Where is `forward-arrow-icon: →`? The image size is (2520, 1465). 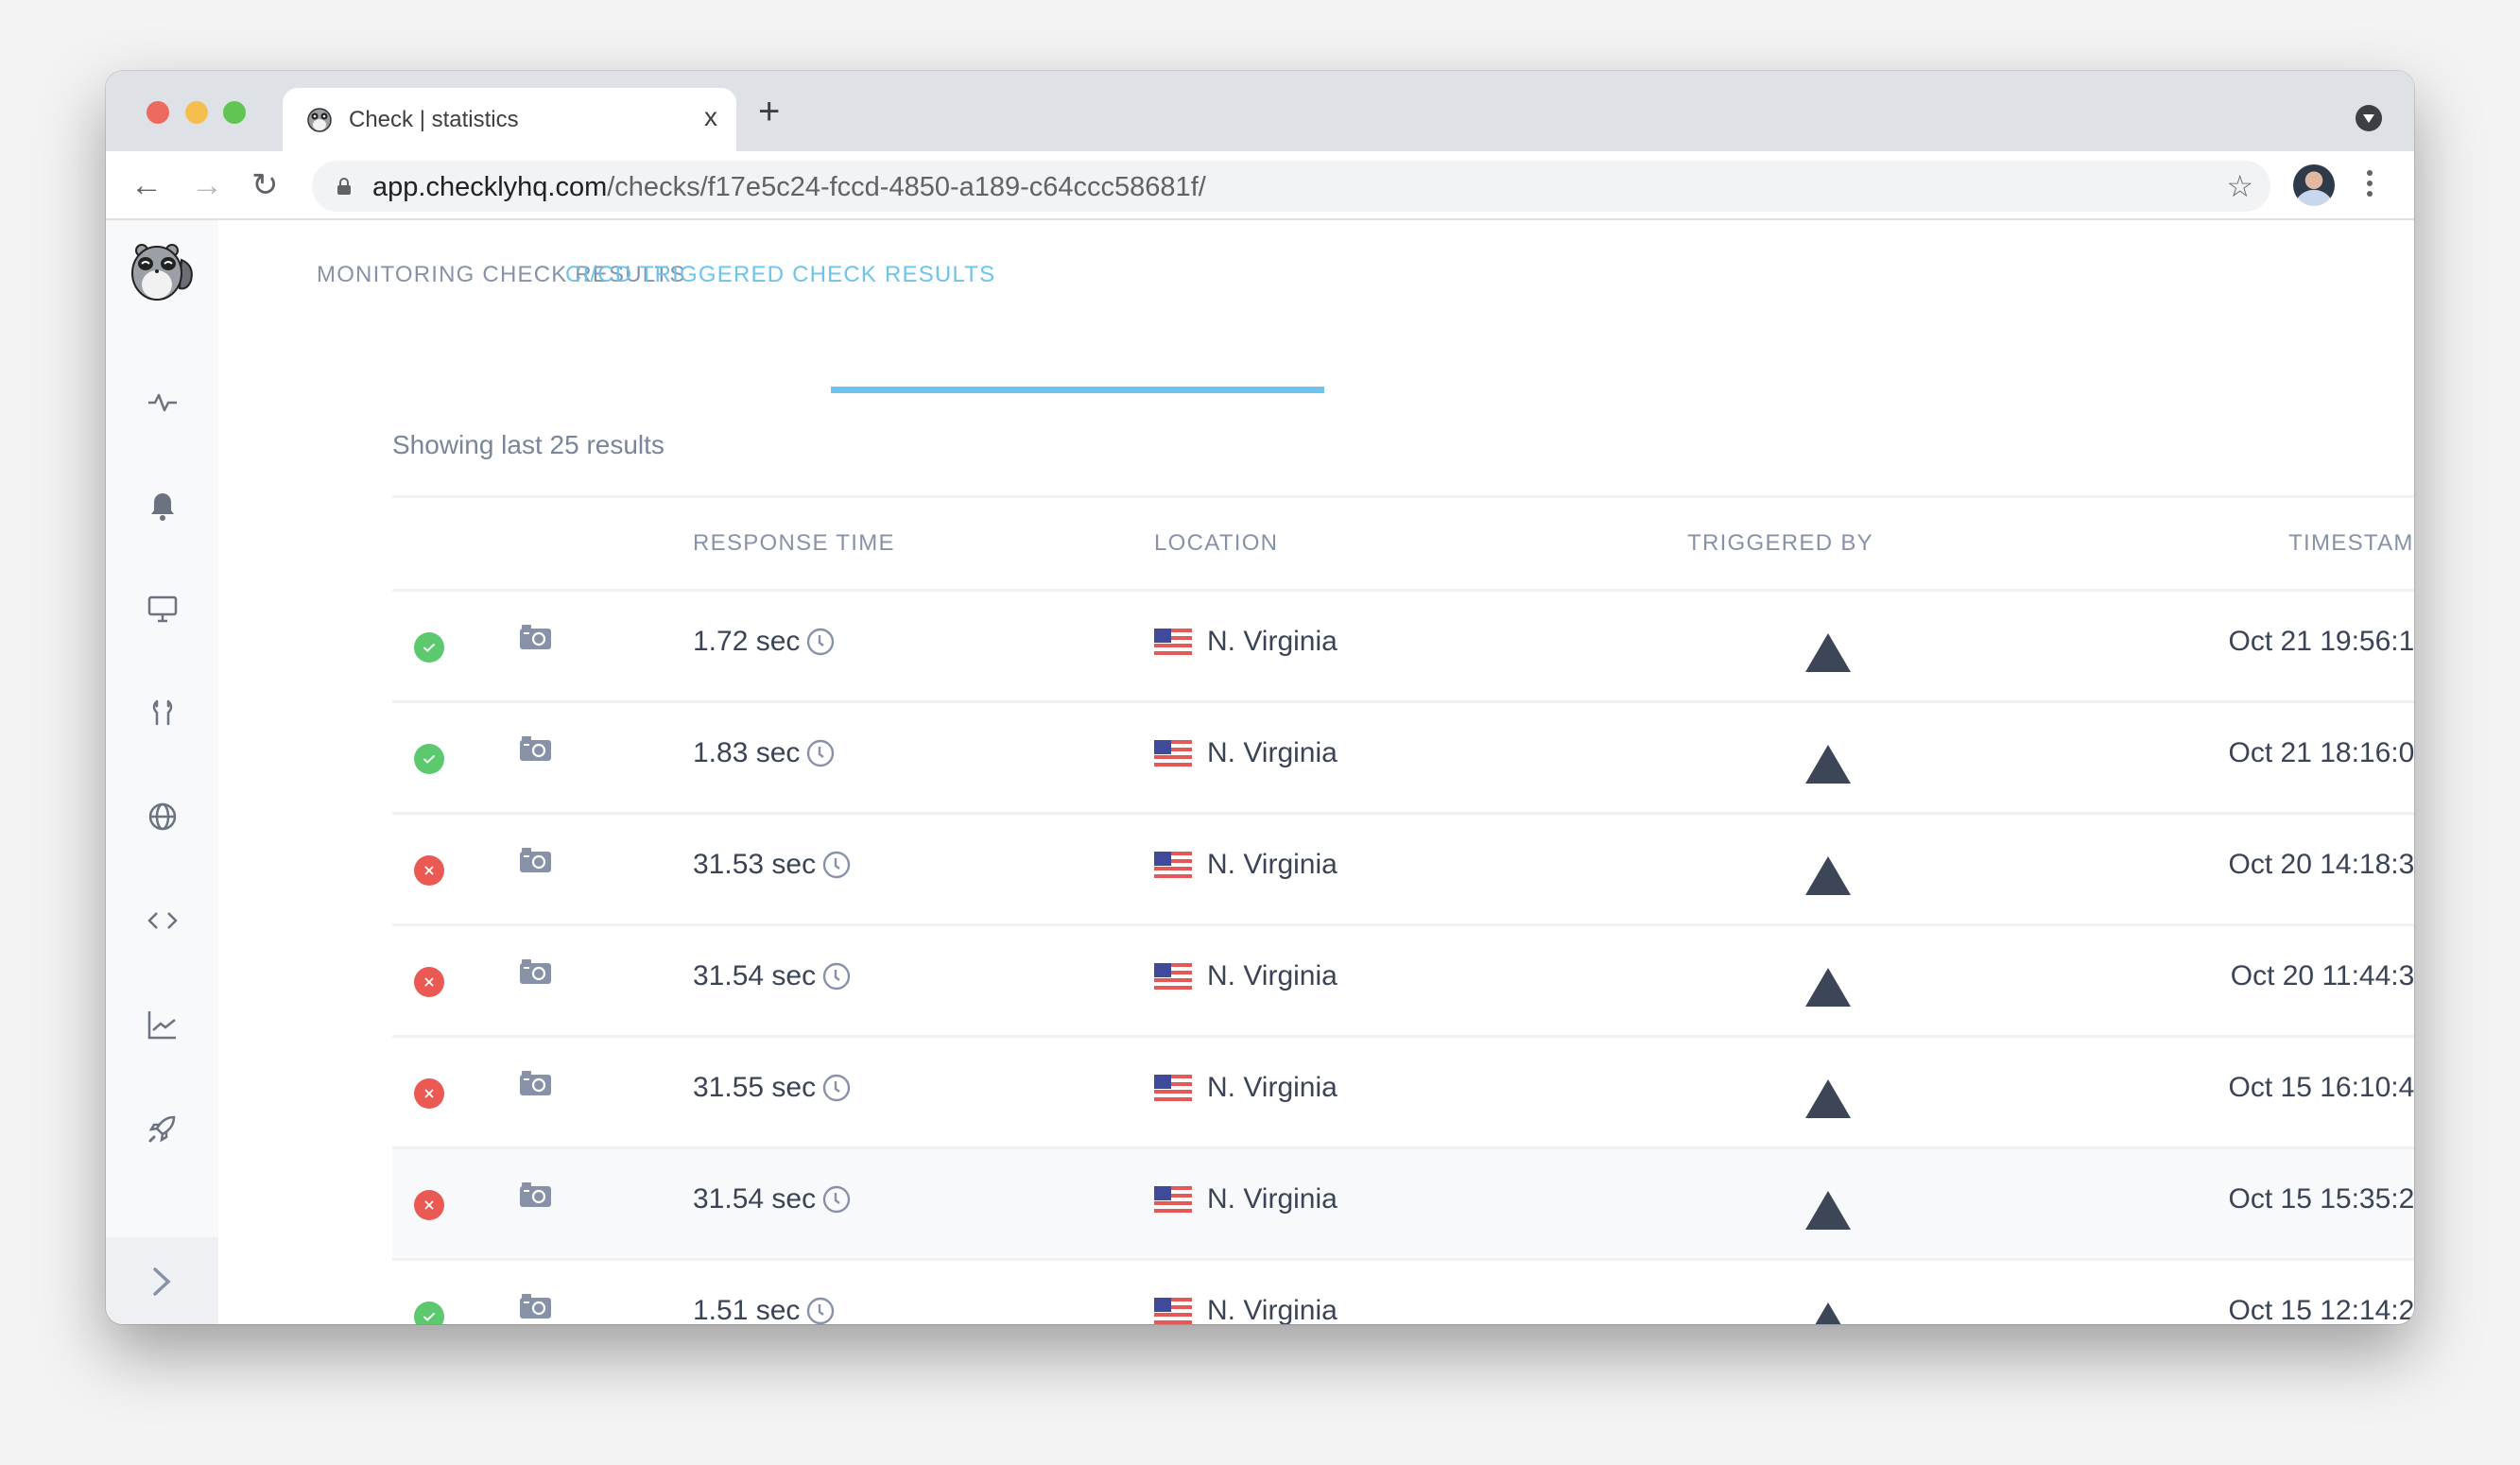
forward-arrow-icon: → is located at coordinates (207, 185).